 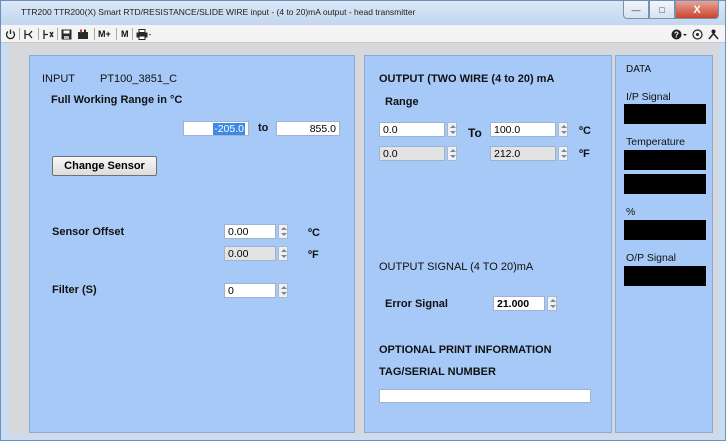 What do you see at coordinates (452, 153) in the screenshot?
I see `output-low-f-spinner` at bounding box center [452, 153].